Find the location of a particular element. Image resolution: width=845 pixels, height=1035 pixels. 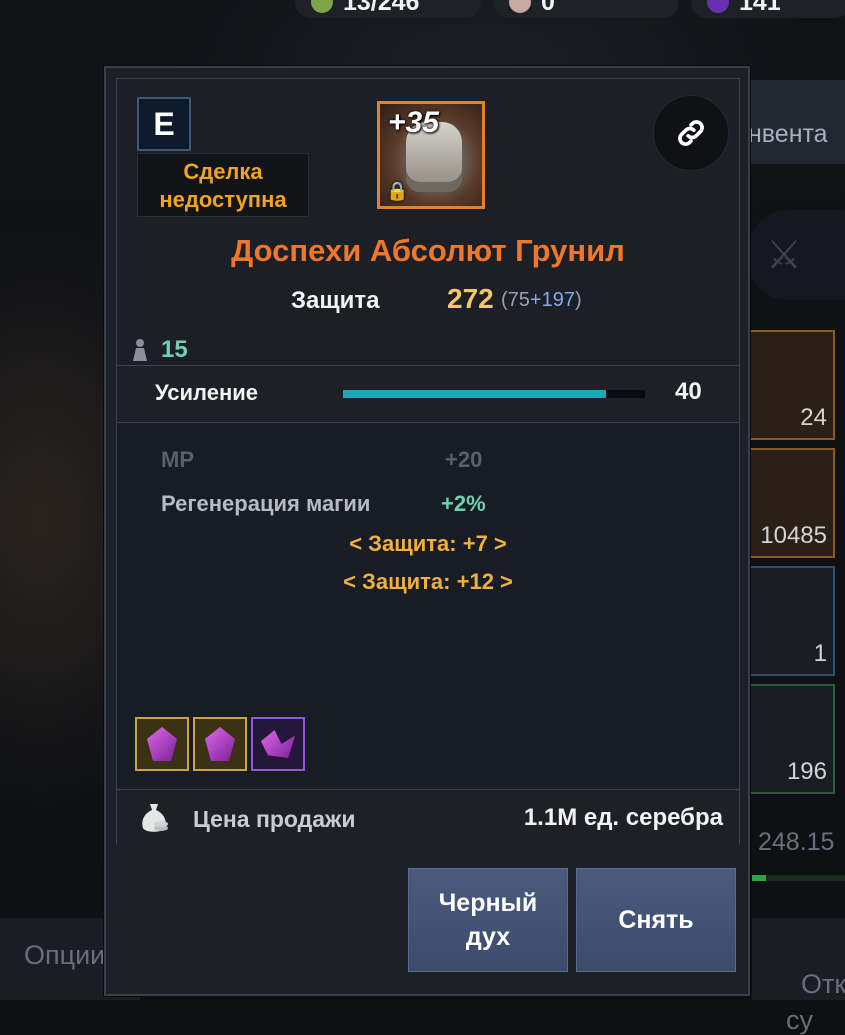

enhancement-value: 40 is located at coordinates (688, 391).